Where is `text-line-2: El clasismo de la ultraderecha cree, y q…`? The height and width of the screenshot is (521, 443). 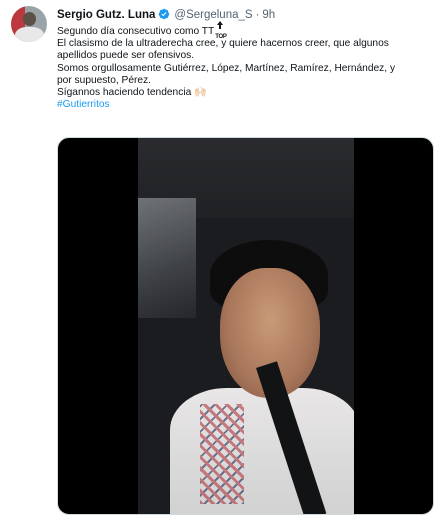 text-line-2: El clasismo de la ultraderecha cree, y q… is located at coordinates (223, 44).